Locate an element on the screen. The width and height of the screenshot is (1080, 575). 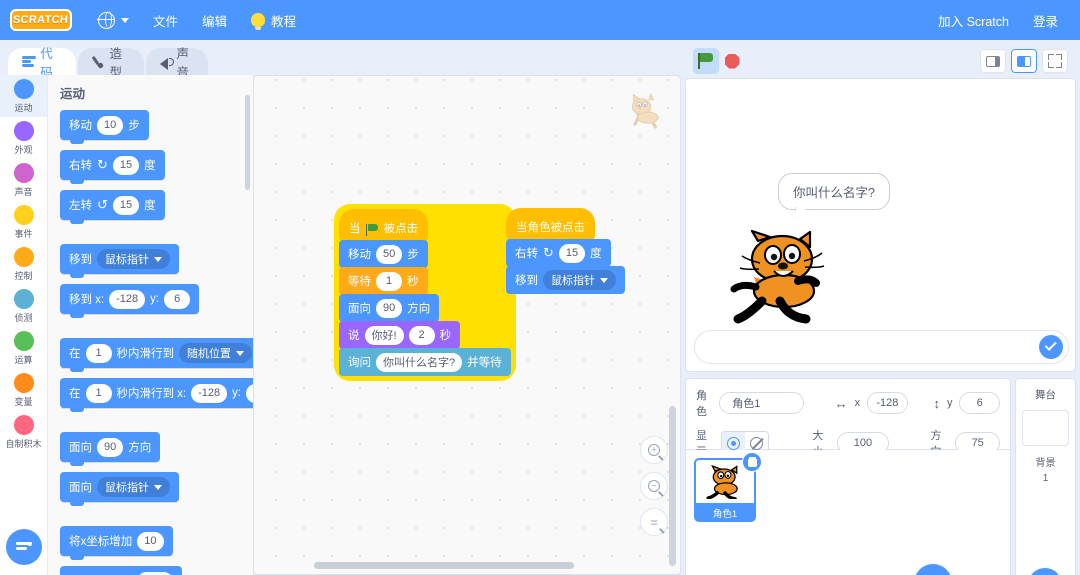
backdrop-info: 背景 1 is located at coordinates (1046, 471).